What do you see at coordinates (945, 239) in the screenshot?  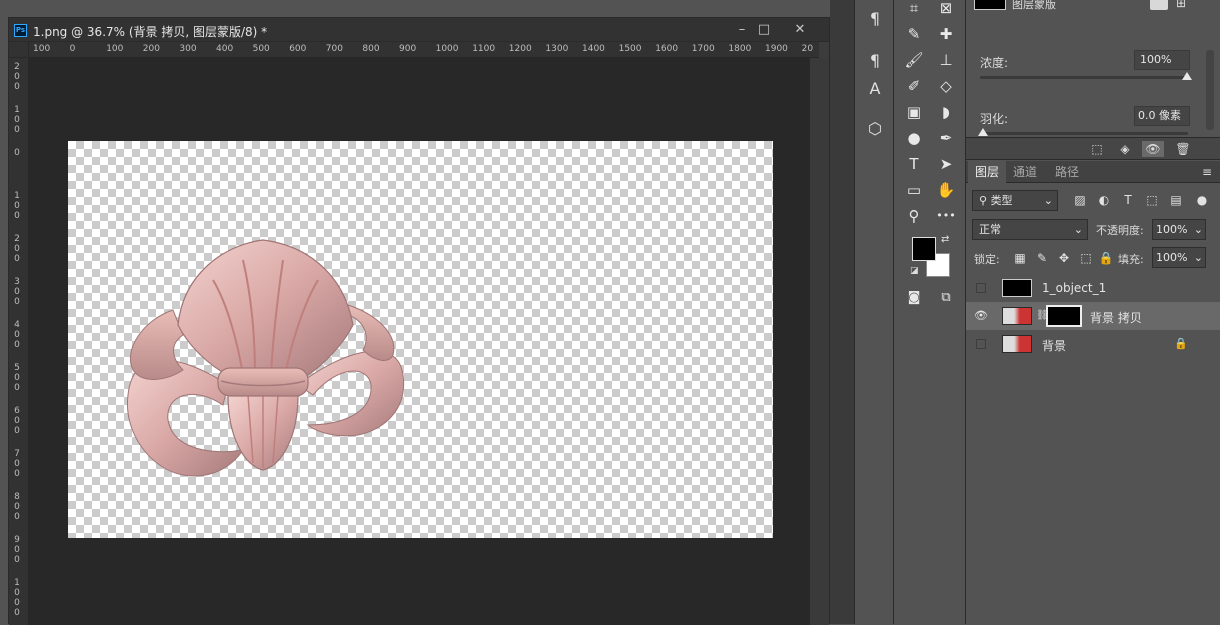 I see `swap-colors-icon: ⇄` at bounding box center [945, 239].